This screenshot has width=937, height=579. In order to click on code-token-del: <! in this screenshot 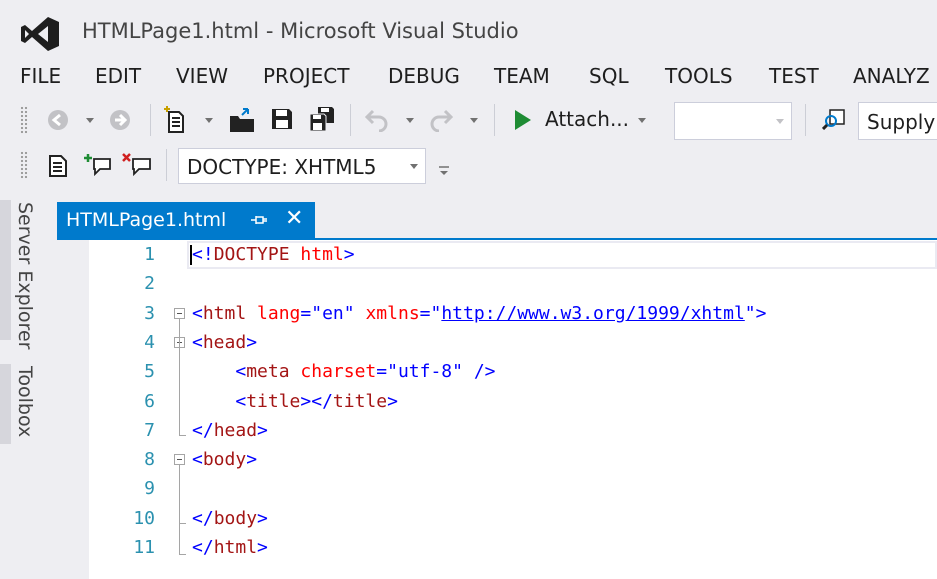, I will do `click(203, 254)`.